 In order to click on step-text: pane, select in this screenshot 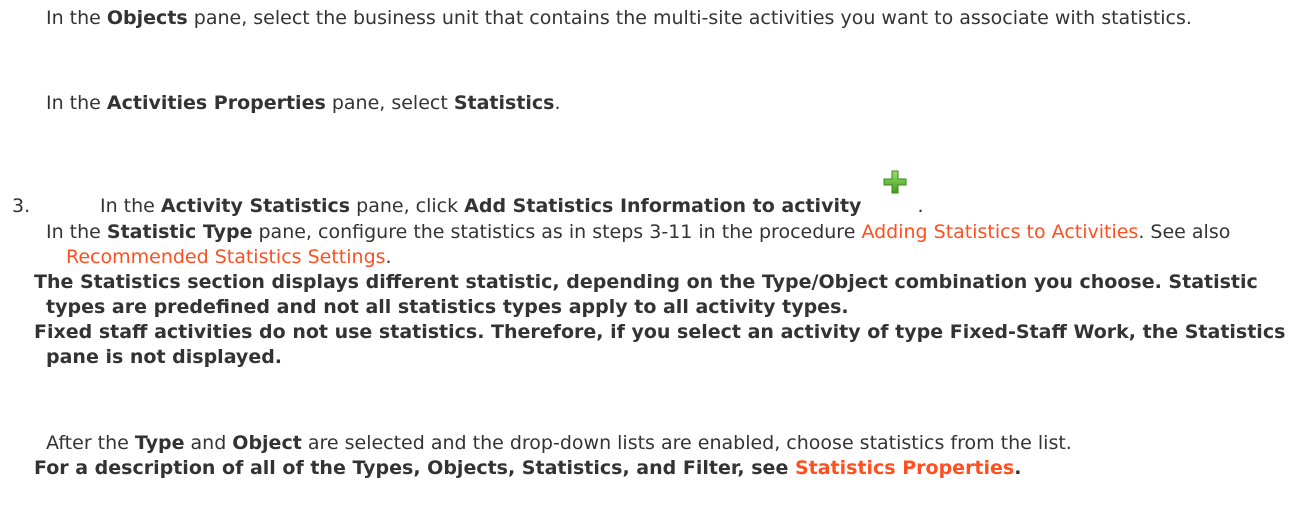, I will do `click(389, 103)`.